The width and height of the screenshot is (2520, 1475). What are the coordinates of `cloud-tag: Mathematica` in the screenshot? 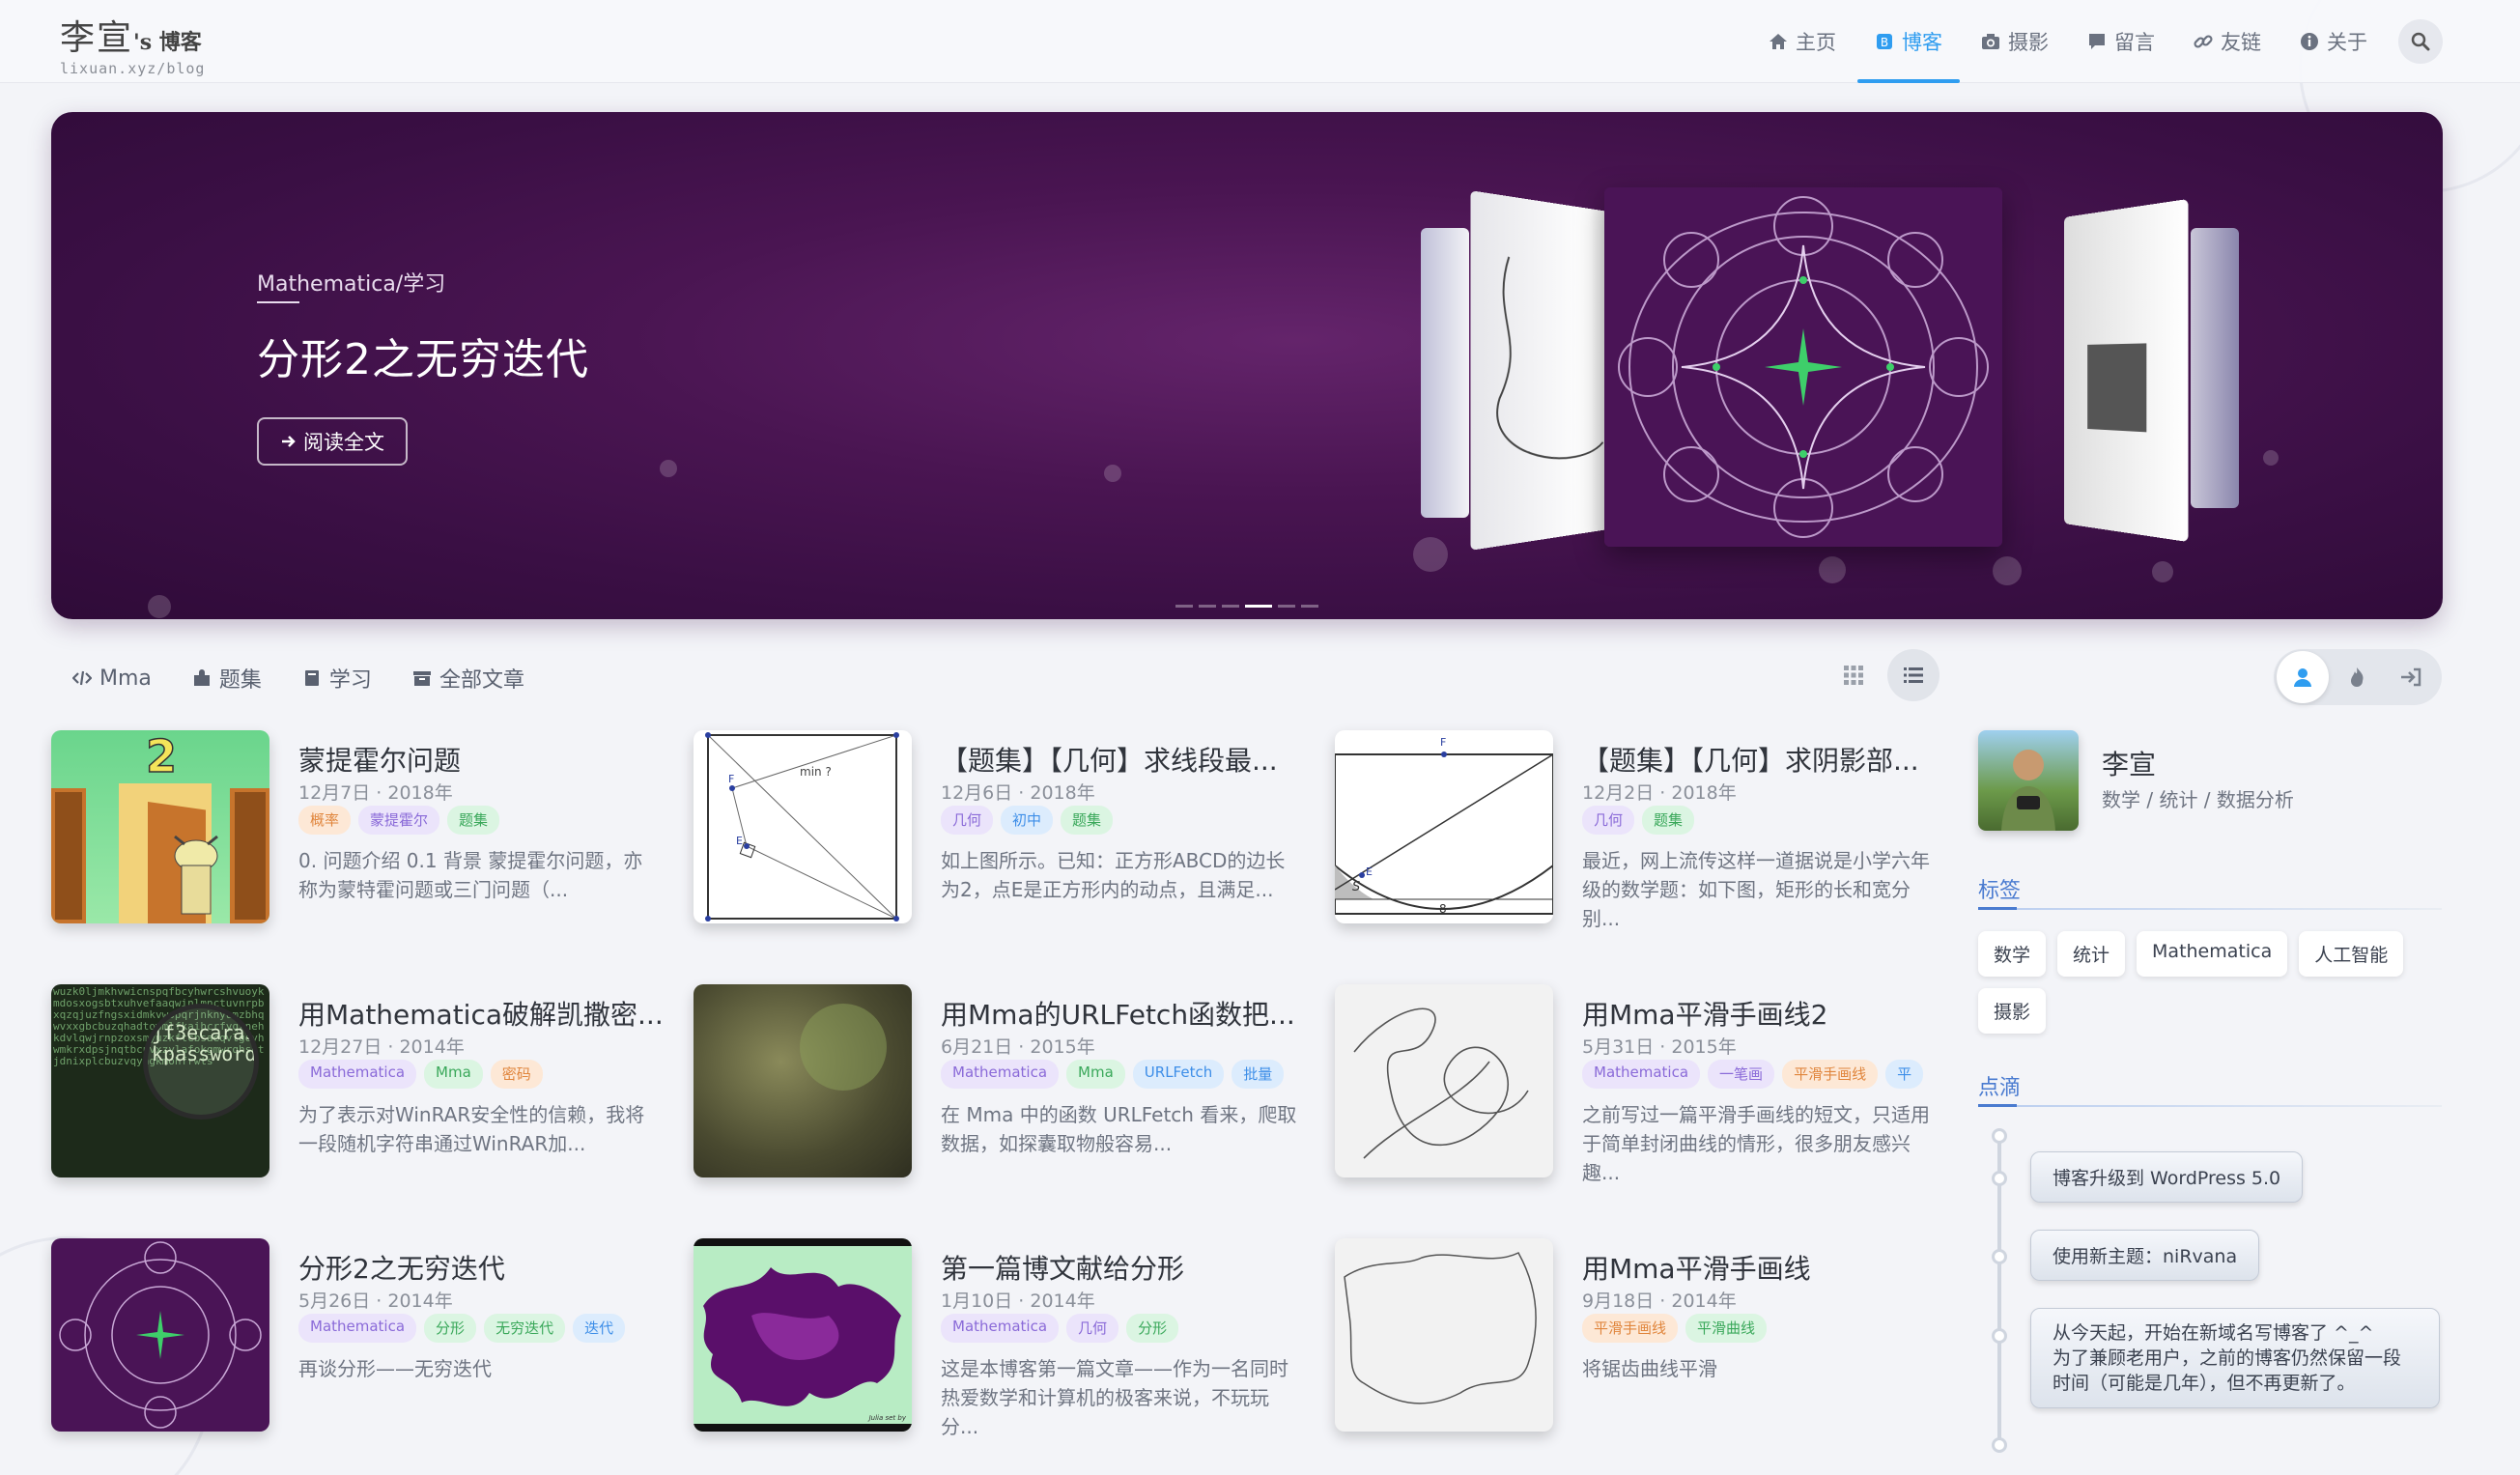 It's located at (2213, 954).